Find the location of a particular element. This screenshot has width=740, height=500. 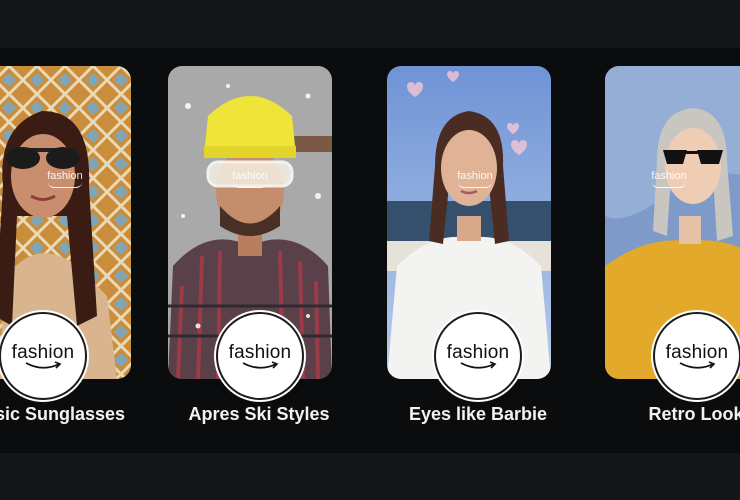

filter-label-retro-look: Retro Look is located at coordinates (694, 414).